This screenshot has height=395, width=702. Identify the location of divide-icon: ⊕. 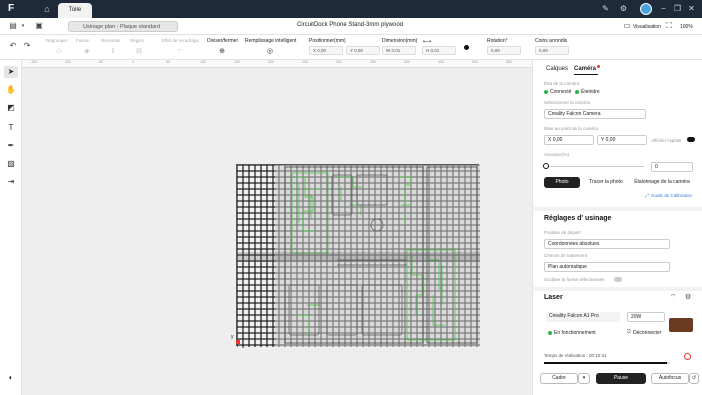
(222, 51).